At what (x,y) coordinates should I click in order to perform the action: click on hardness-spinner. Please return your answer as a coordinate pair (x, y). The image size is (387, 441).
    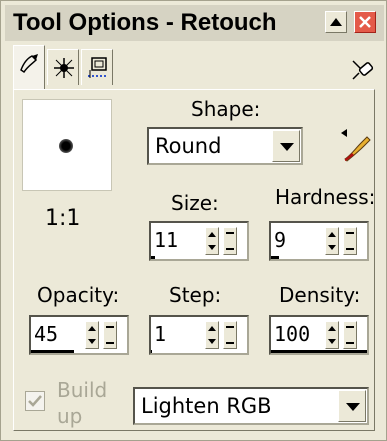
    Looking at the image, I should click on (332, 241).